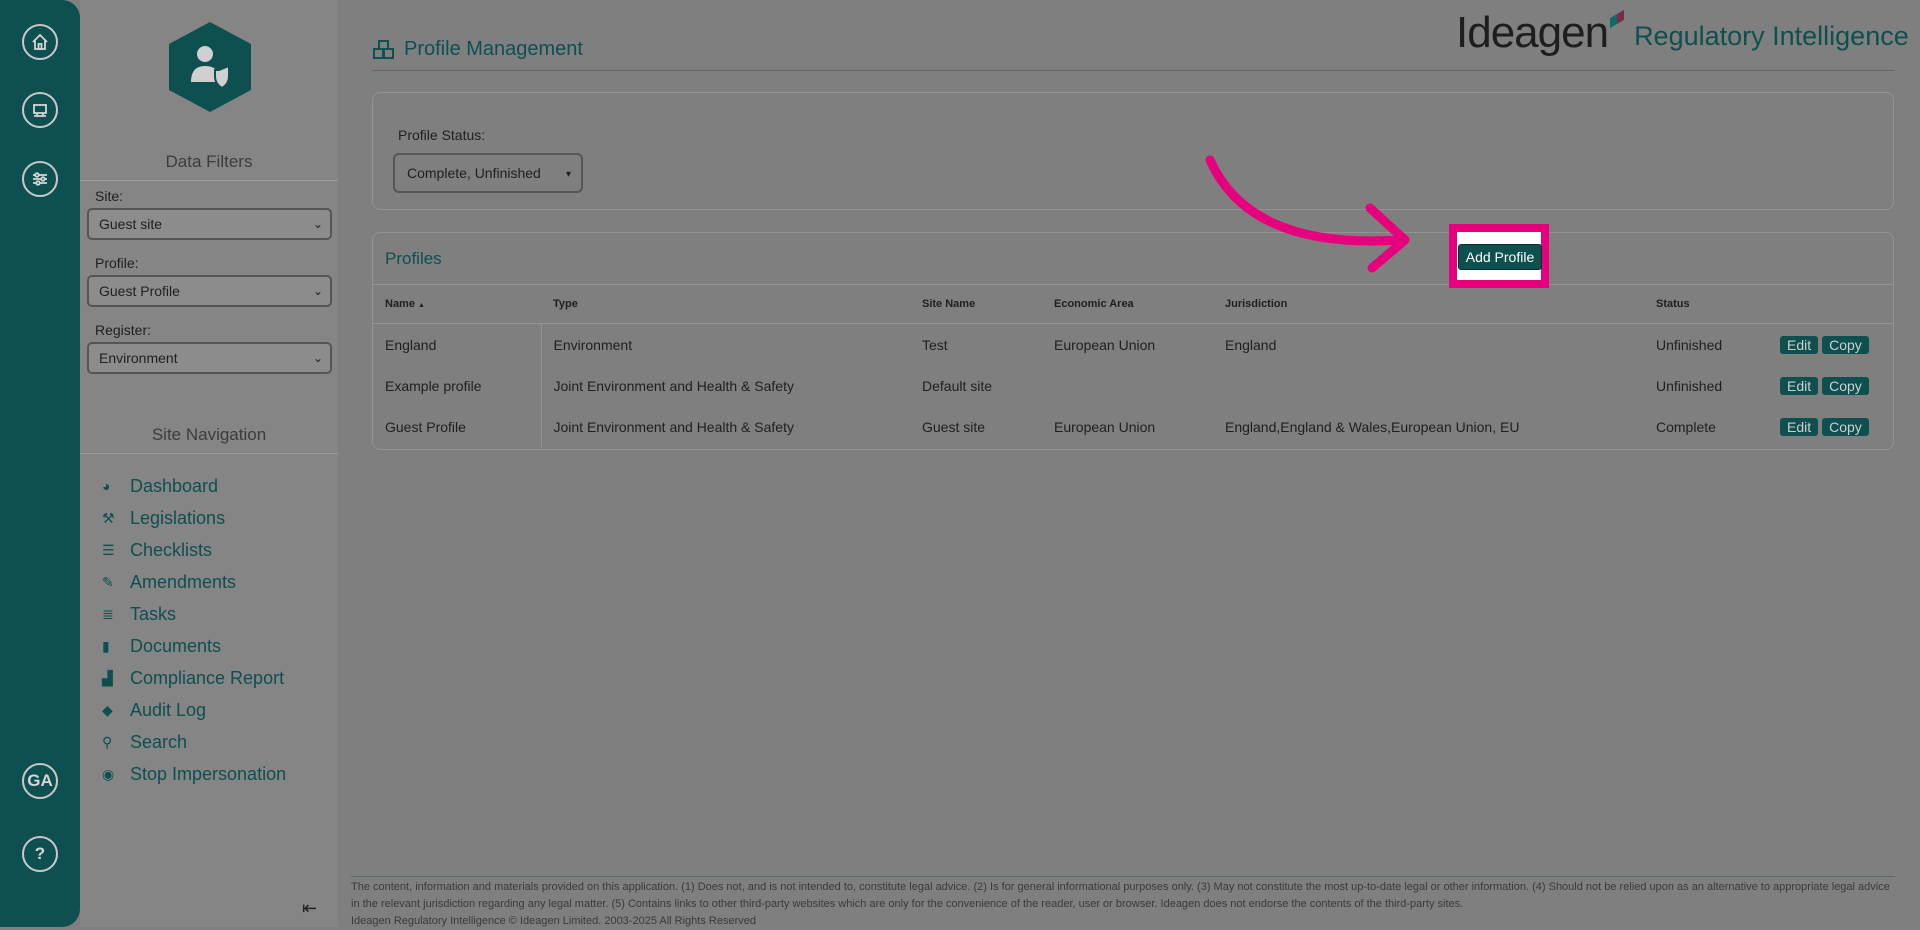 This screenshot has width=1920, height=930. I want to click on cell-jurisdiction: England, so click(1251, 344).